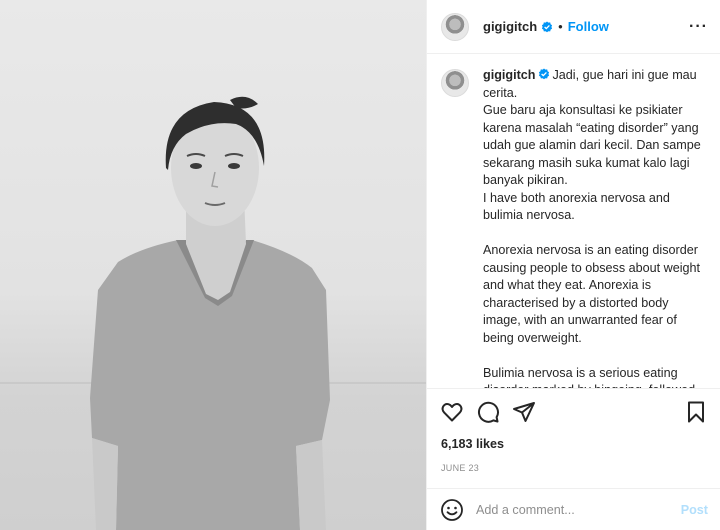  I want to click on caption-avatar, so click(455, 83).